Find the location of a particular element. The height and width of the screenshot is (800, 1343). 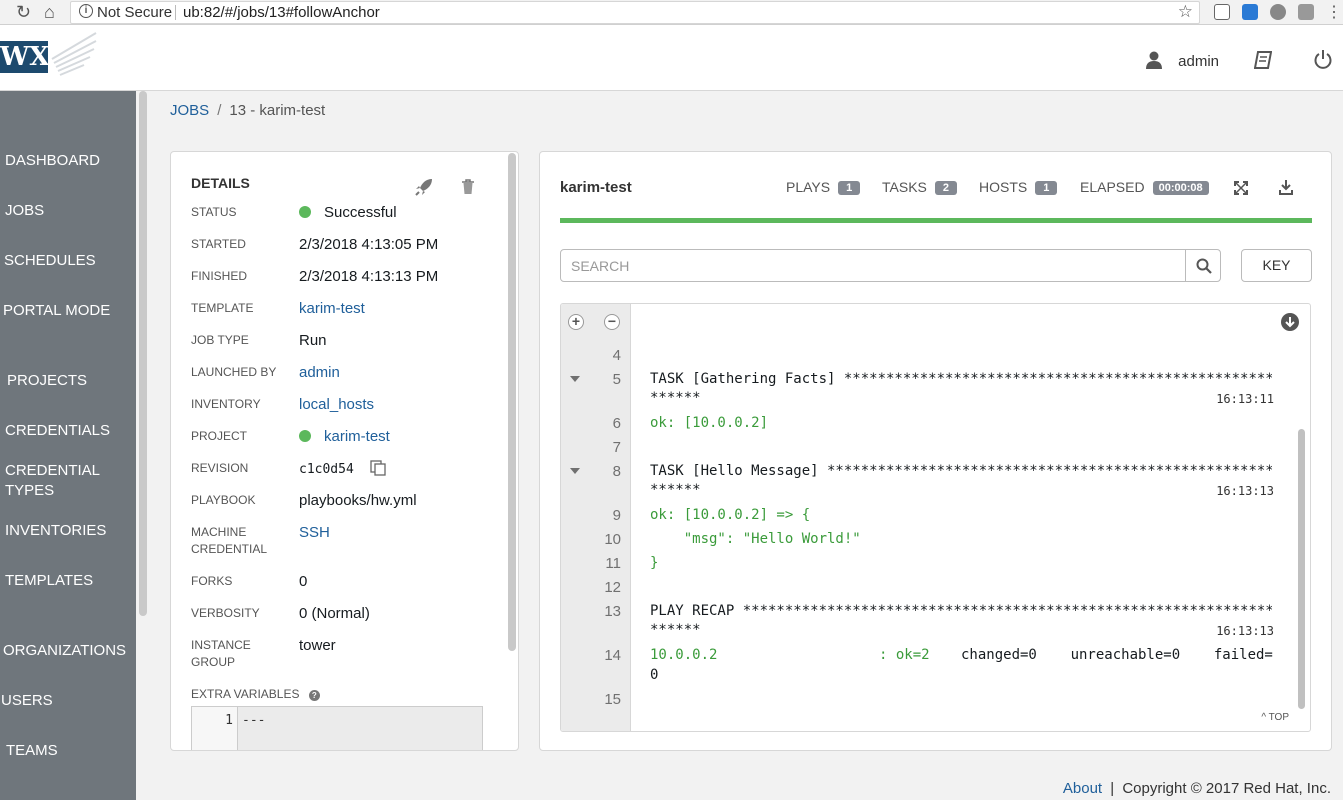

about-link: About is located at coordinates (1082, 788).